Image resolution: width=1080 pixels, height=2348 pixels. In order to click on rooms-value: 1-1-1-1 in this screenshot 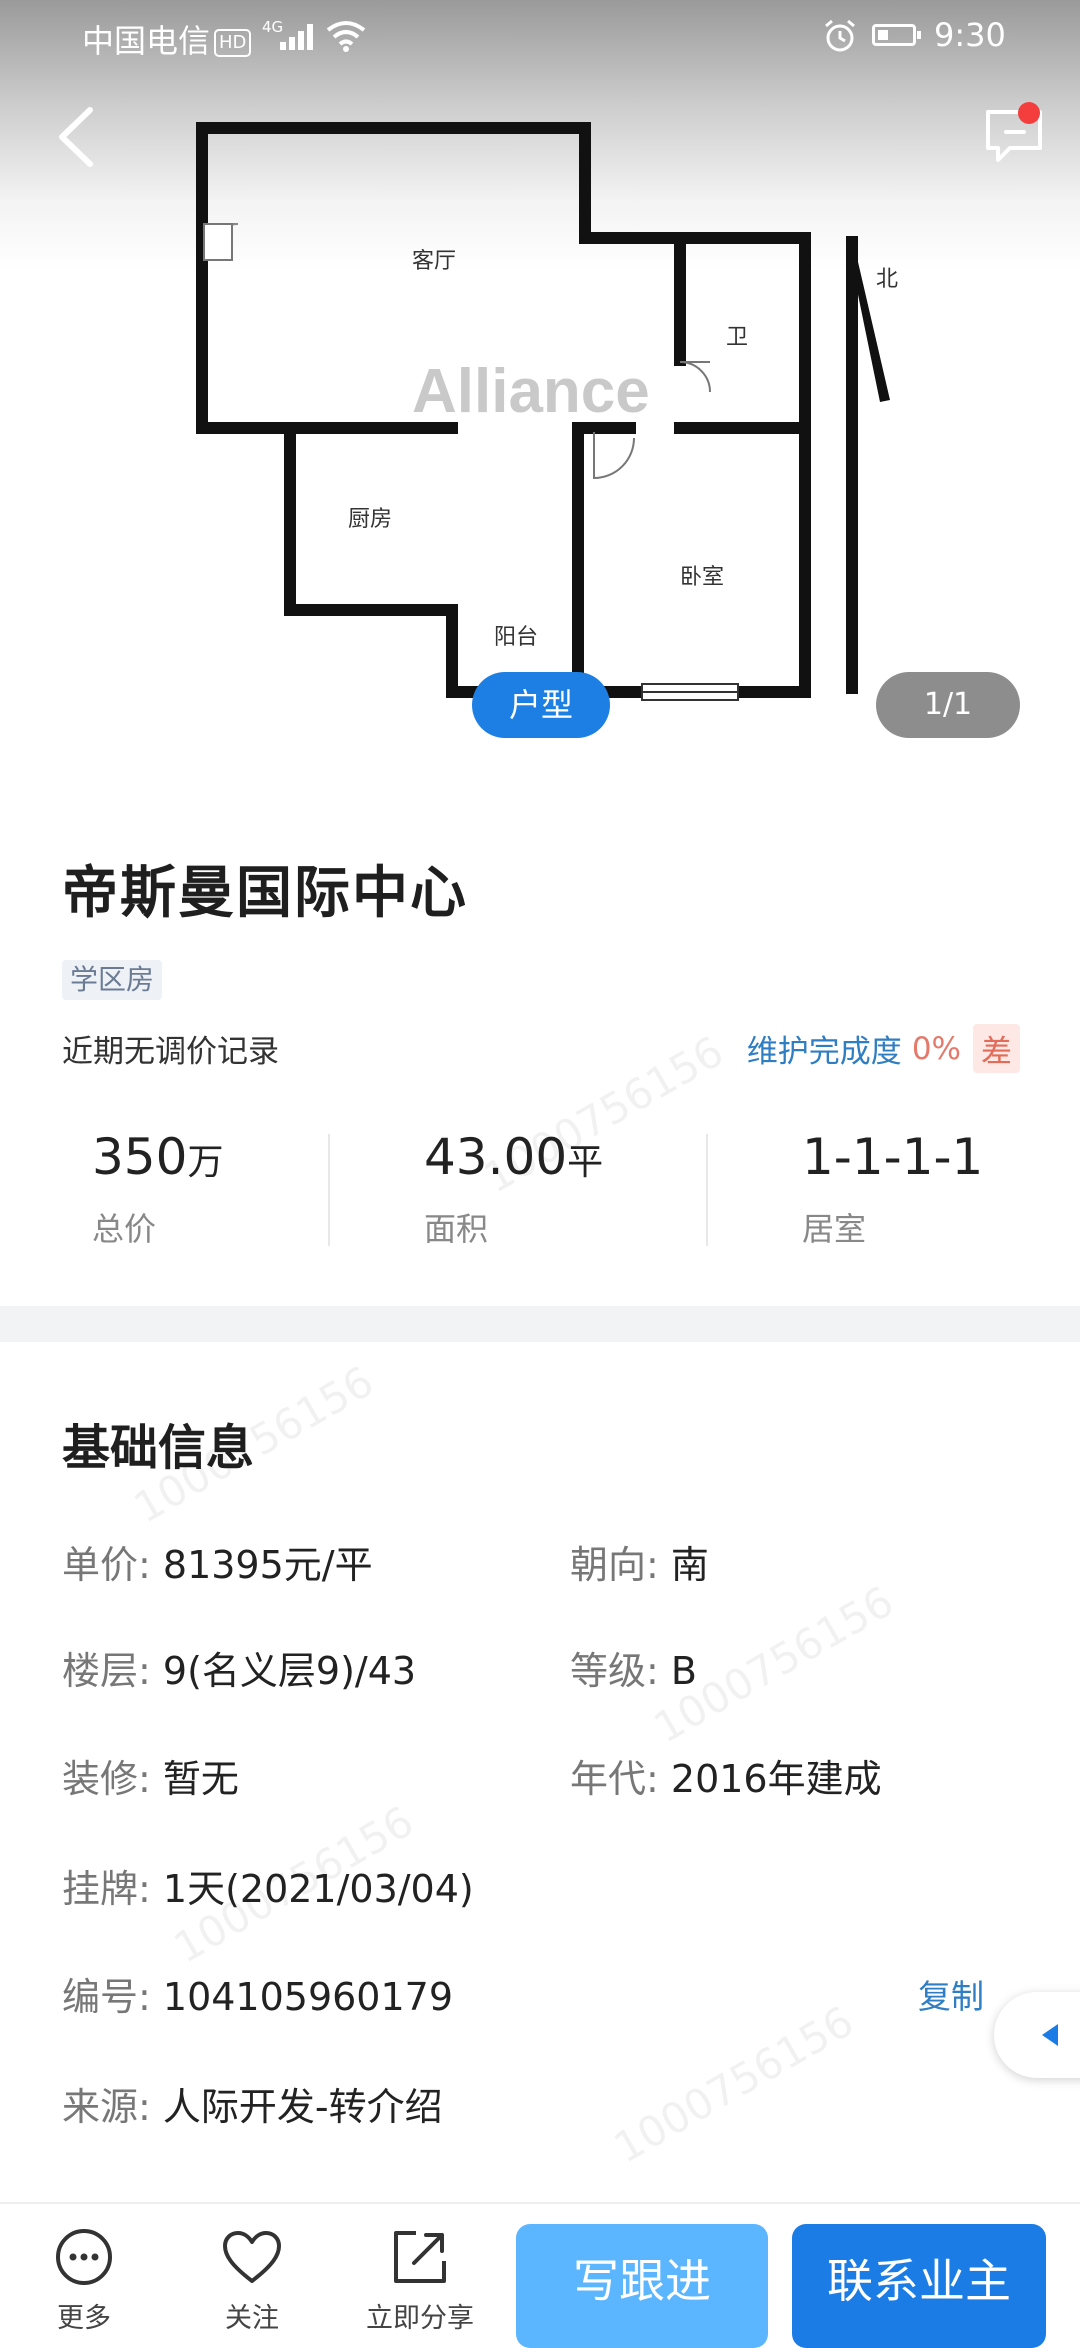, I will do `click(892, 1157)`.